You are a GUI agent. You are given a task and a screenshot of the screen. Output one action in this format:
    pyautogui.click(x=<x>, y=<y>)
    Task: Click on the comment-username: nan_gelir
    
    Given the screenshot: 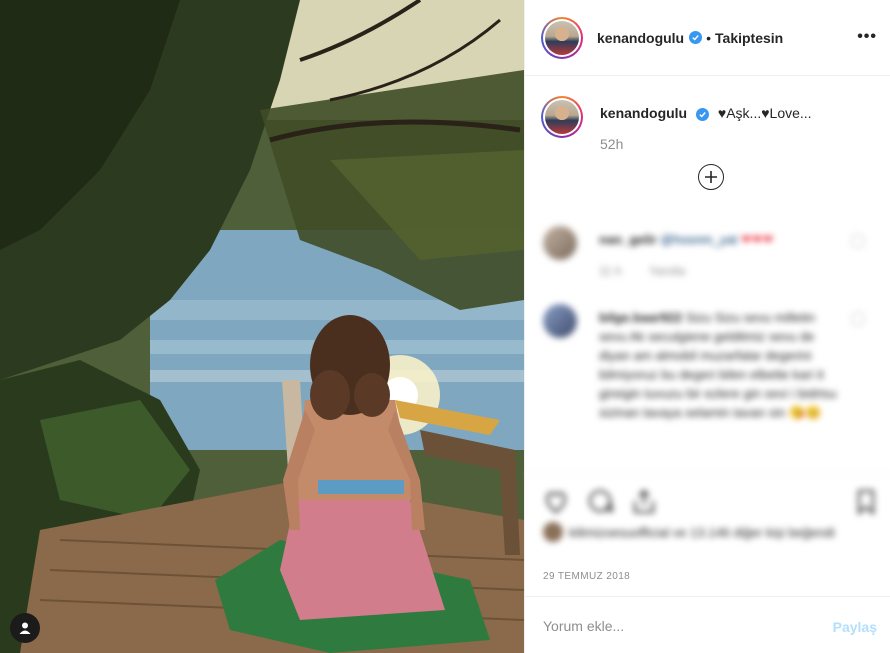 What is the action you would take?
    pyautogui.click(x=628, y=239)
    